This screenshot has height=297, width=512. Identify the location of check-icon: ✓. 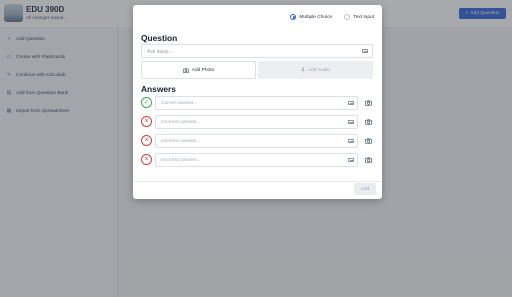
(146, 102).